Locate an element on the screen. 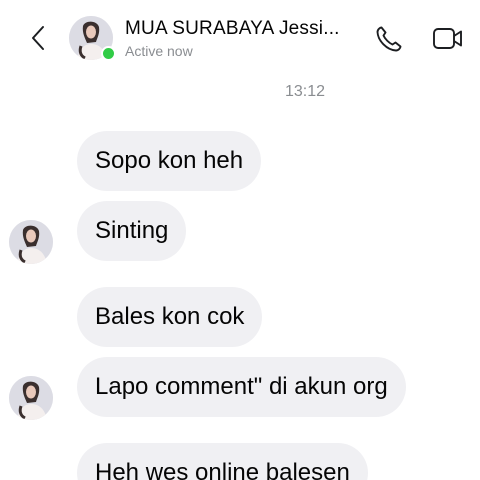 This screenshot has width=480, height=480. online-status-dot is located at coordinates (108, 53).